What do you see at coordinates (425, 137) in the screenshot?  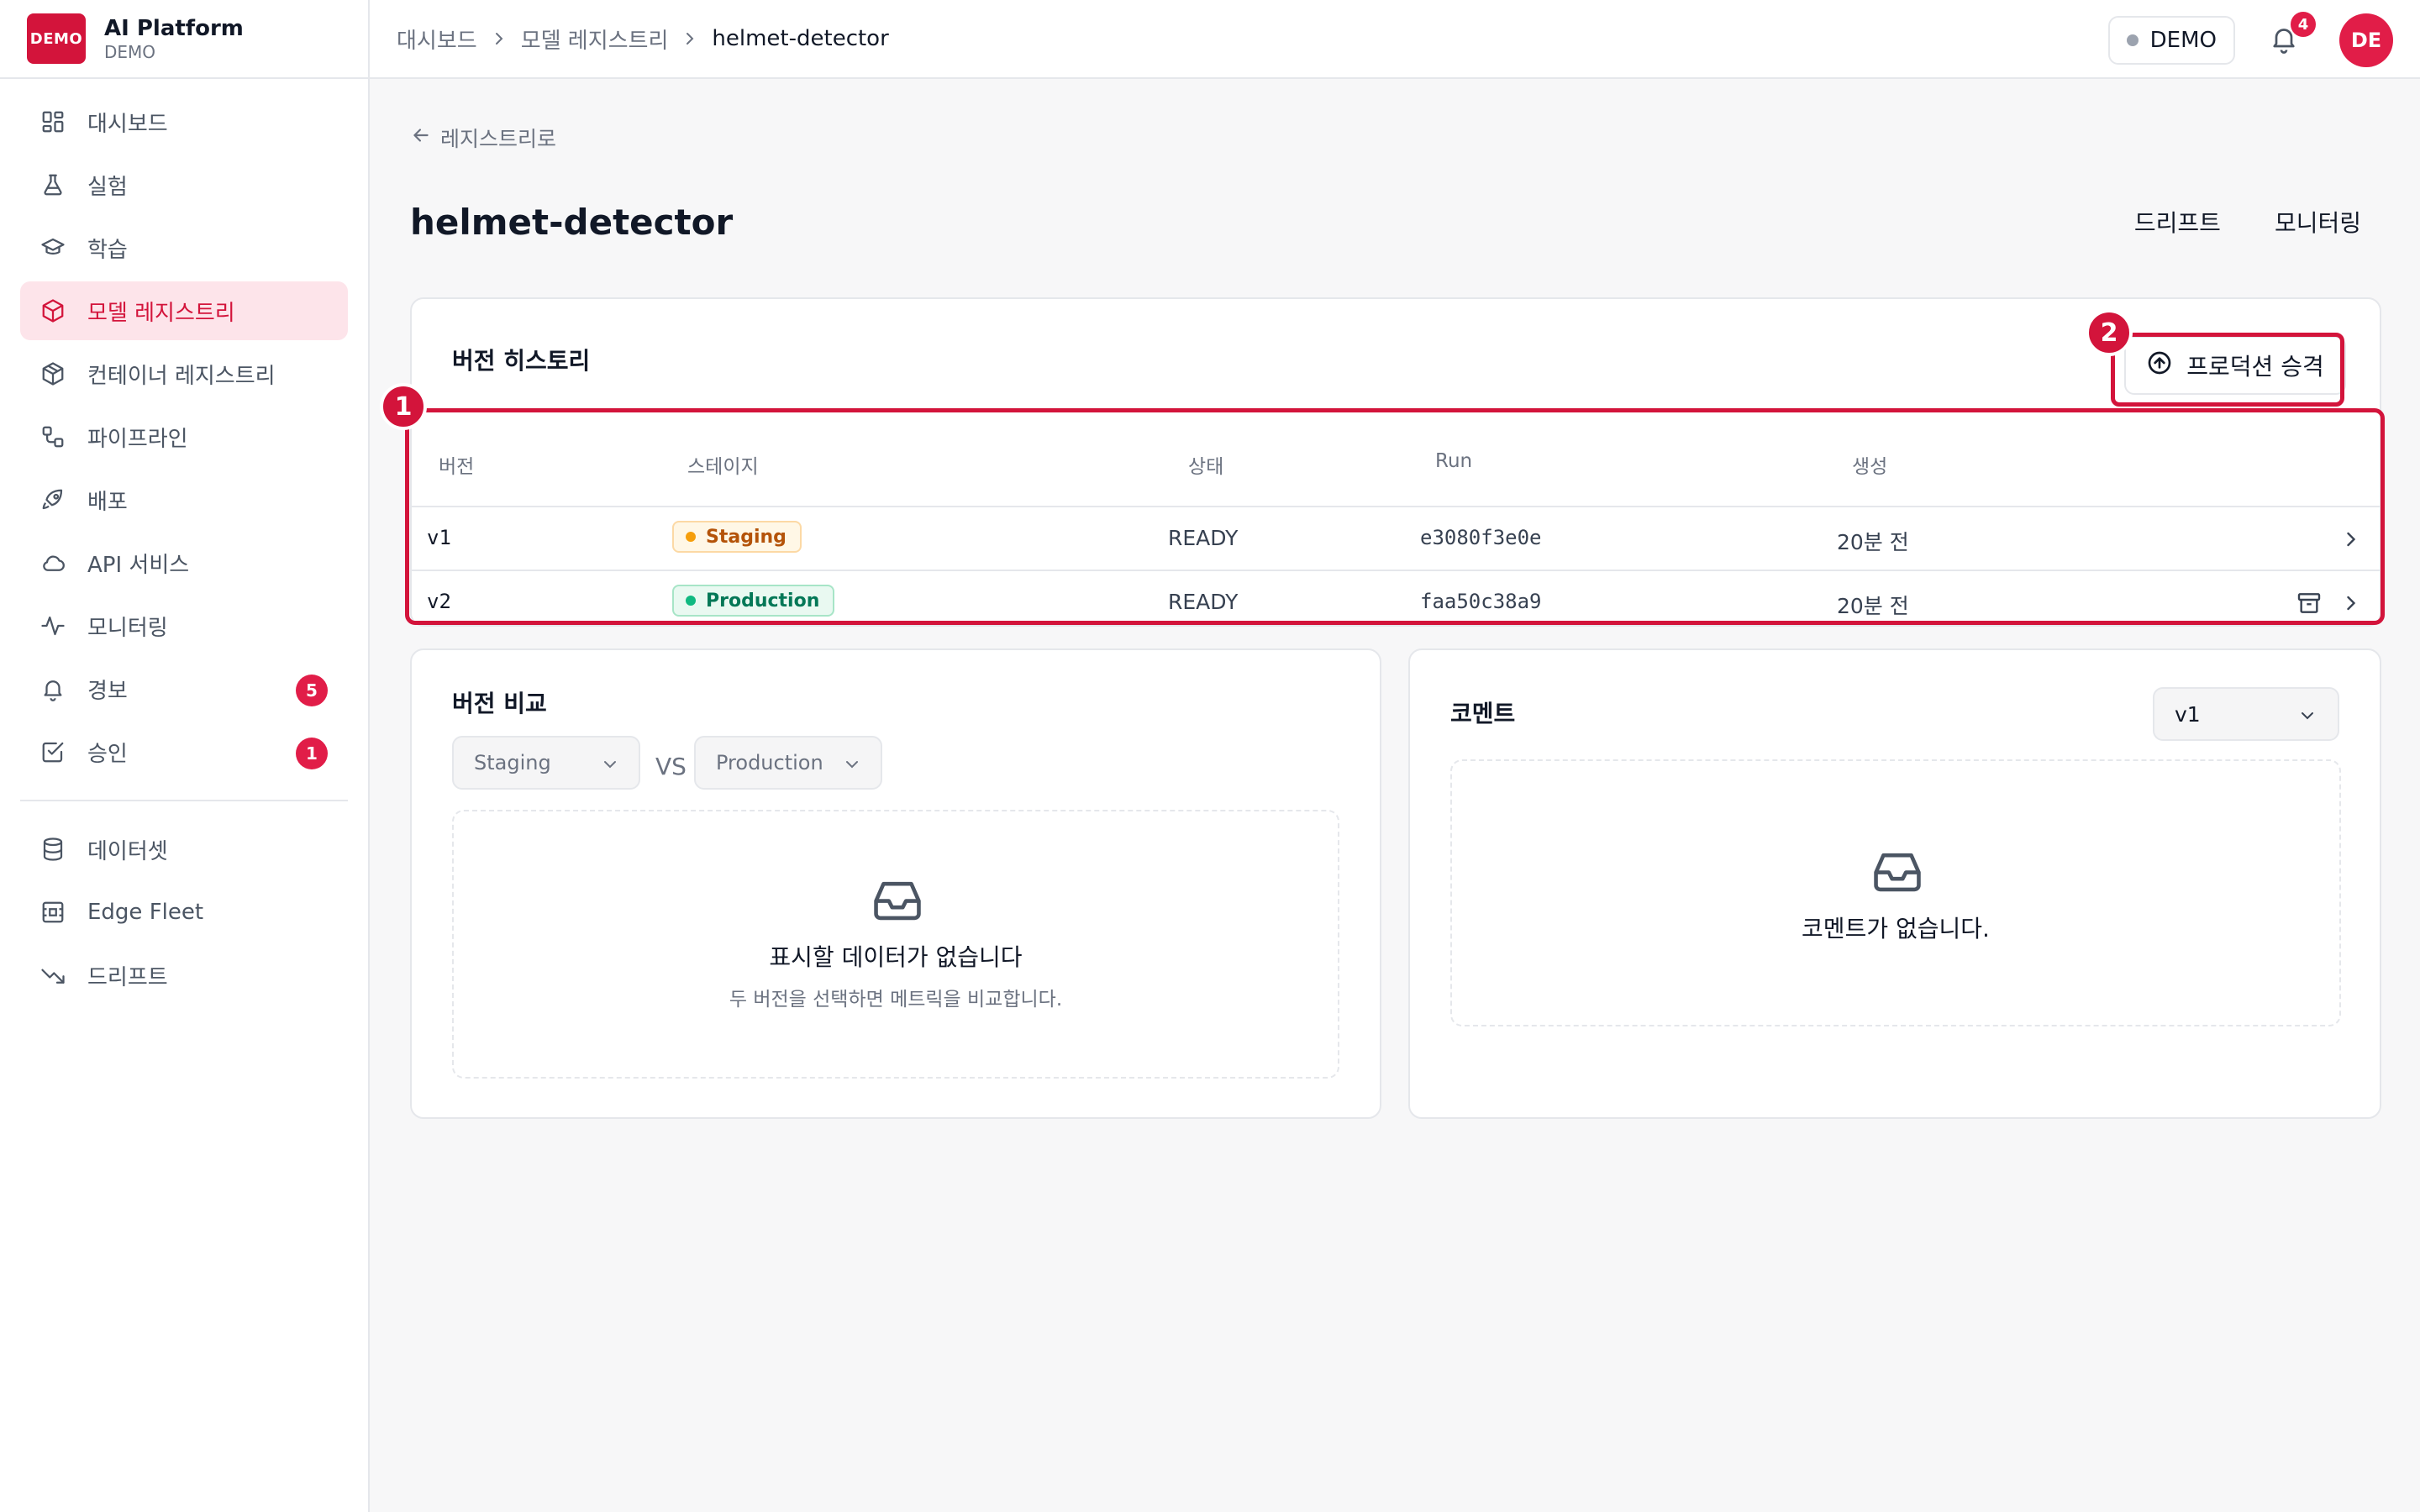 I see `arrow-left-icon` at bounding box center [425, 137].